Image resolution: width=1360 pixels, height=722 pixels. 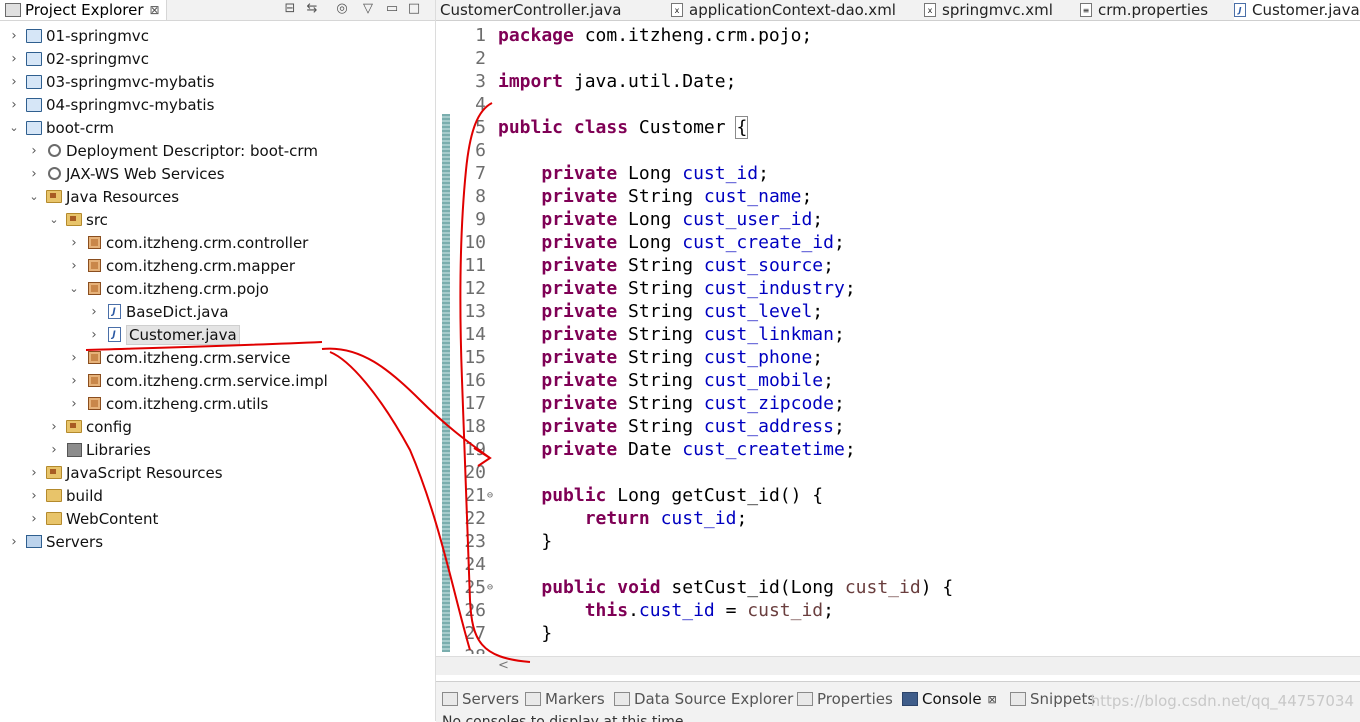 I want to click on tree-item: › com.itzheng.crm.utils, so click(x=168, y=403).